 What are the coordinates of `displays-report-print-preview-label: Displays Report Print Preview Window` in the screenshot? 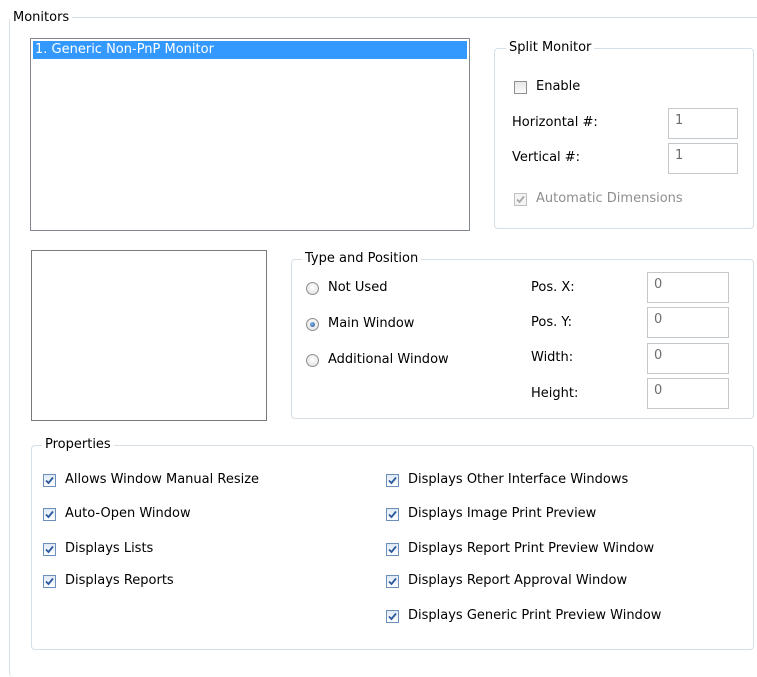 It's located at (531, 548).